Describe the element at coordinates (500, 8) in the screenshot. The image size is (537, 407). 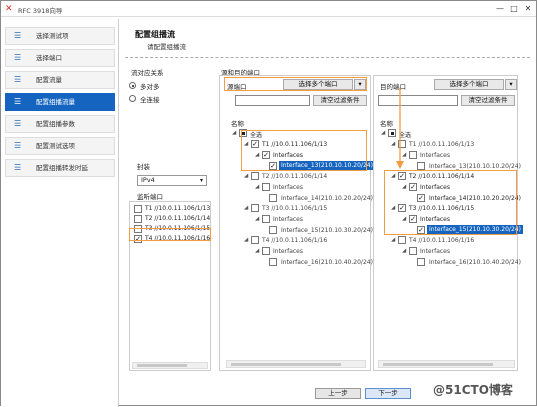
I see `minimize-button: —` at that location.